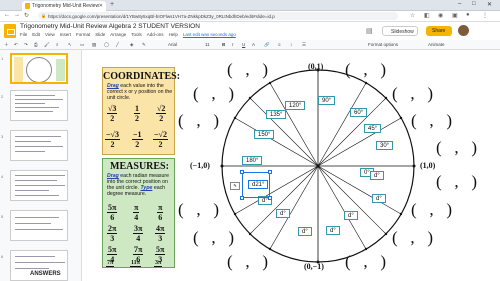 This screenshot has width=500, height=281. What do you see at coordinates (264, 134) in the screenshot?
I see `degree-box: 150°` at bounding box center [264, 134].